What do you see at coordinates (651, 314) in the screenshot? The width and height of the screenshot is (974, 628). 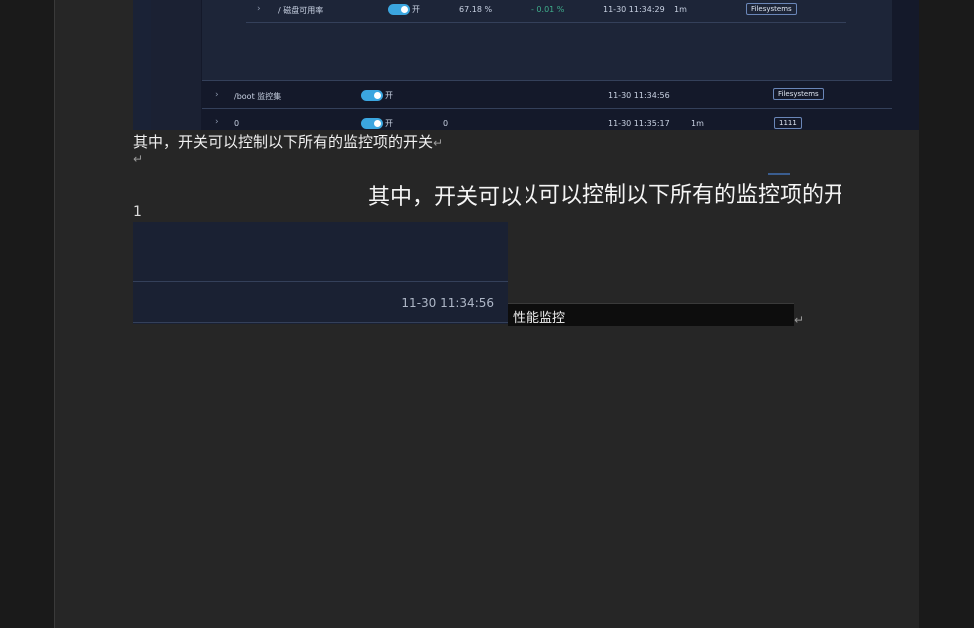 I see `performance-monitor-bar: 性能监控` at bounding box center [651, 314].